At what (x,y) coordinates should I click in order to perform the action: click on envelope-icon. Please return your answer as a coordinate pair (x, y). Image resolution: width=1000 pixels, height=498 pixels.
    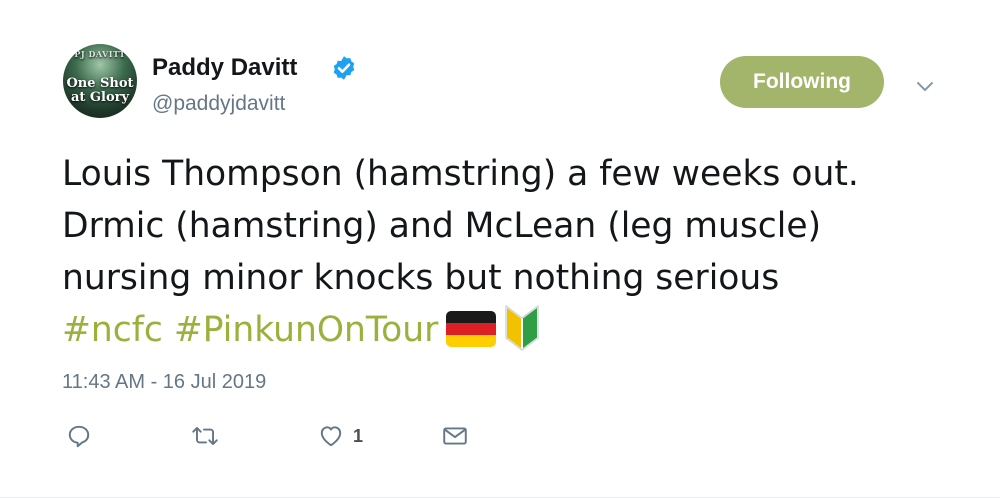
    Looking at the image, I should click on (455, 436).